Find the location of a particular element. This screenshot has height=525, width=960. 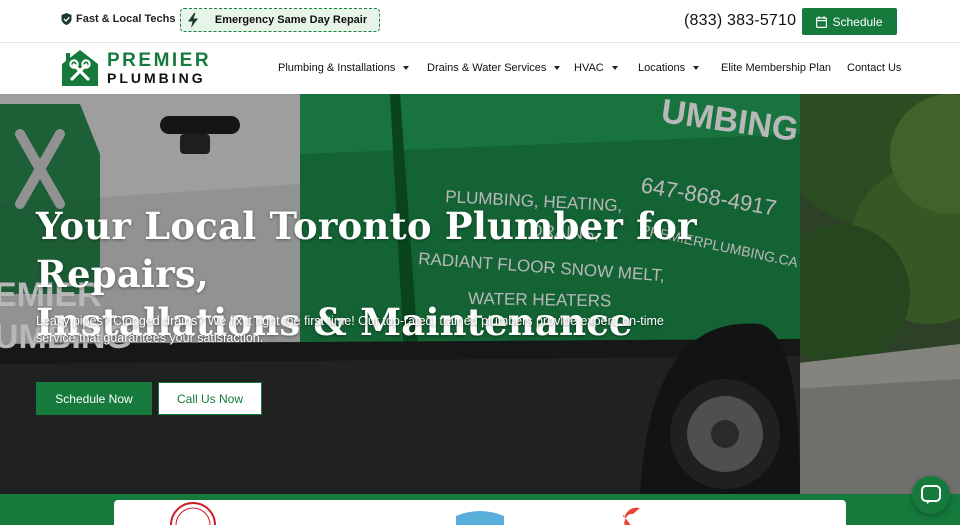

nav-item-label: Locations is located at coordinates (662, 68).